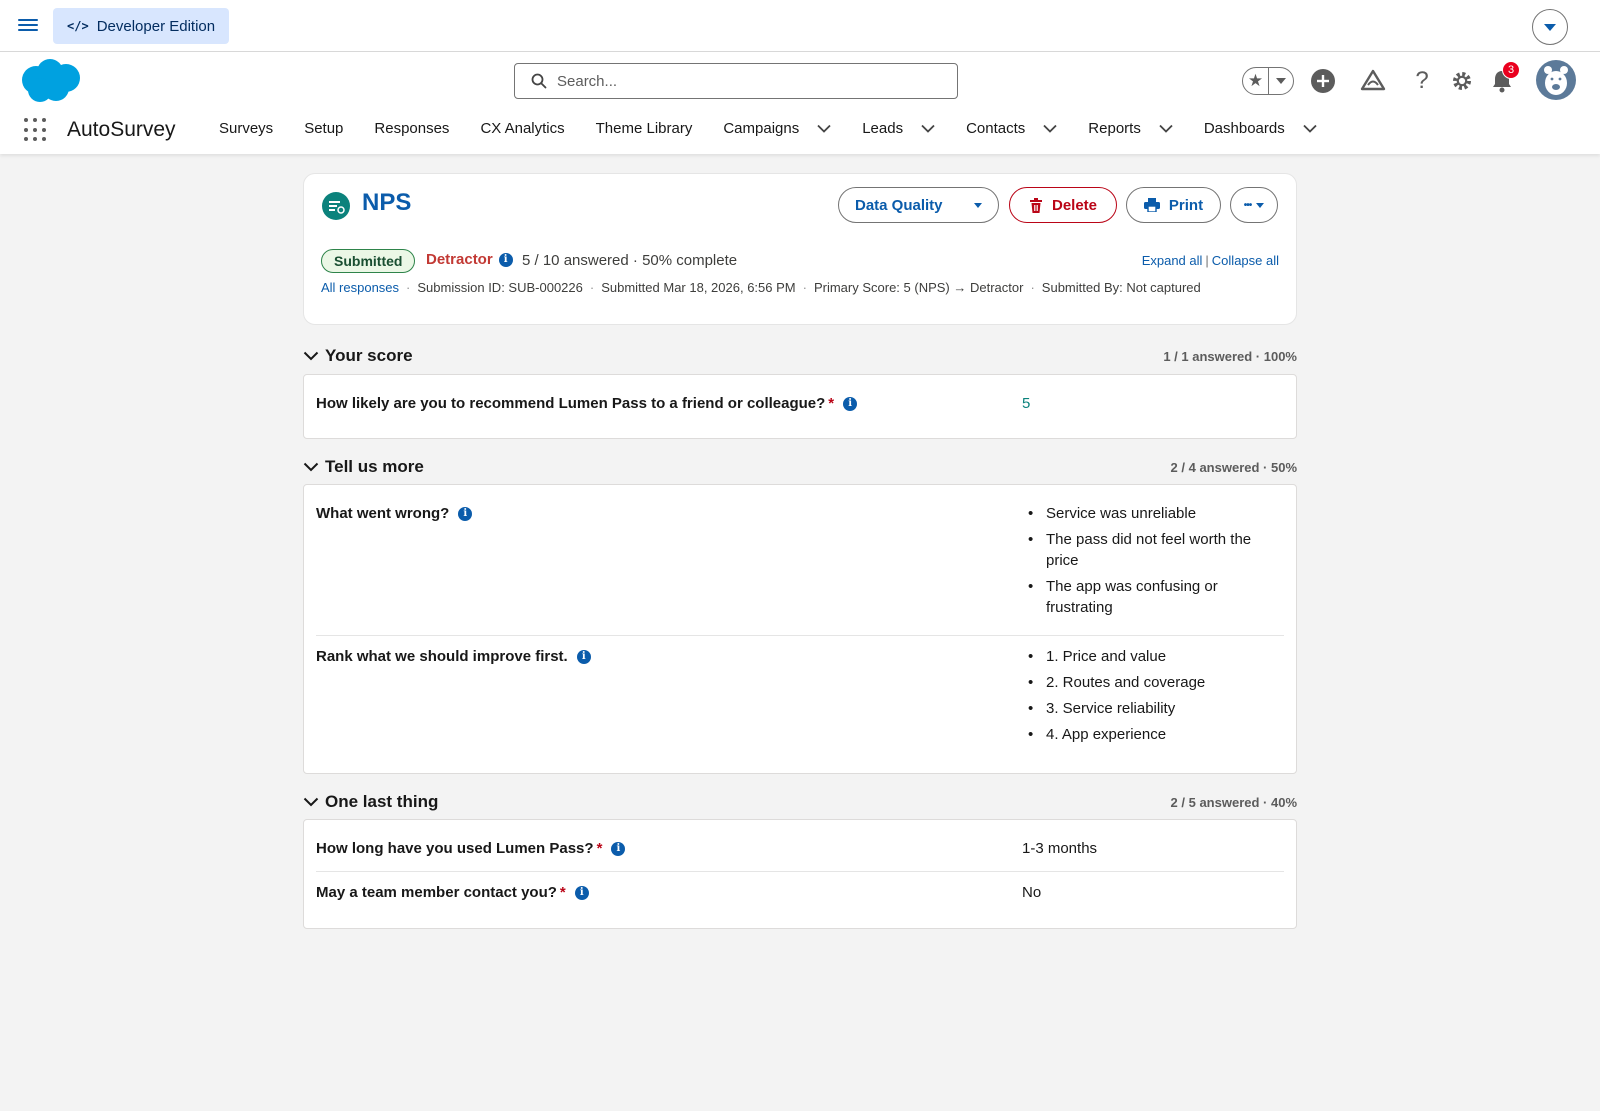 Image resolution: width=1600 pixels, height=1111 pixels. What do you see at coordinates (442, 656) in the screenshot?
I see `question-text: Rank what we should improve first.` at bounding box center [442, 656].